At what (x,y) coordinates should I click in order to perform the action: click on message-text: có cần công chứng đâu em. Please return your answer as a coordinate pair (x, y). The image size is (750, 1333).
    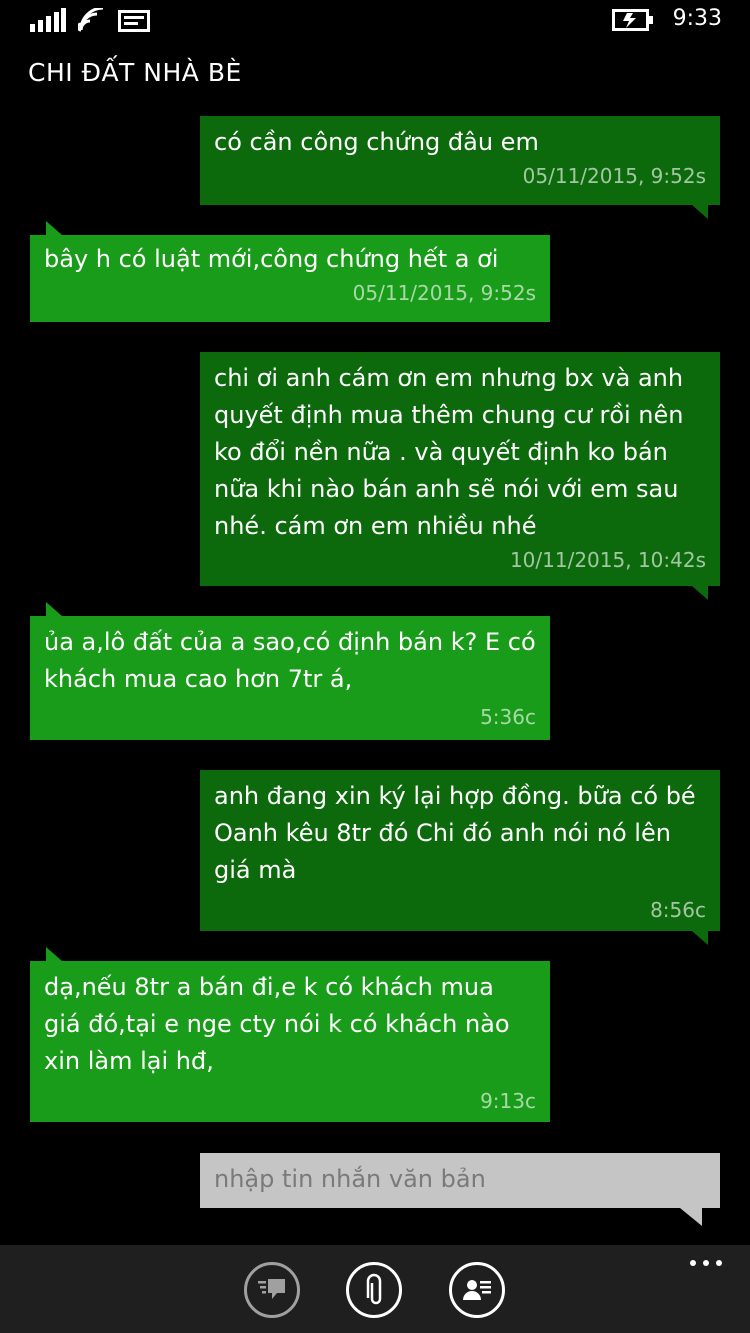
    Looking at the image, I should click on (376, 142).